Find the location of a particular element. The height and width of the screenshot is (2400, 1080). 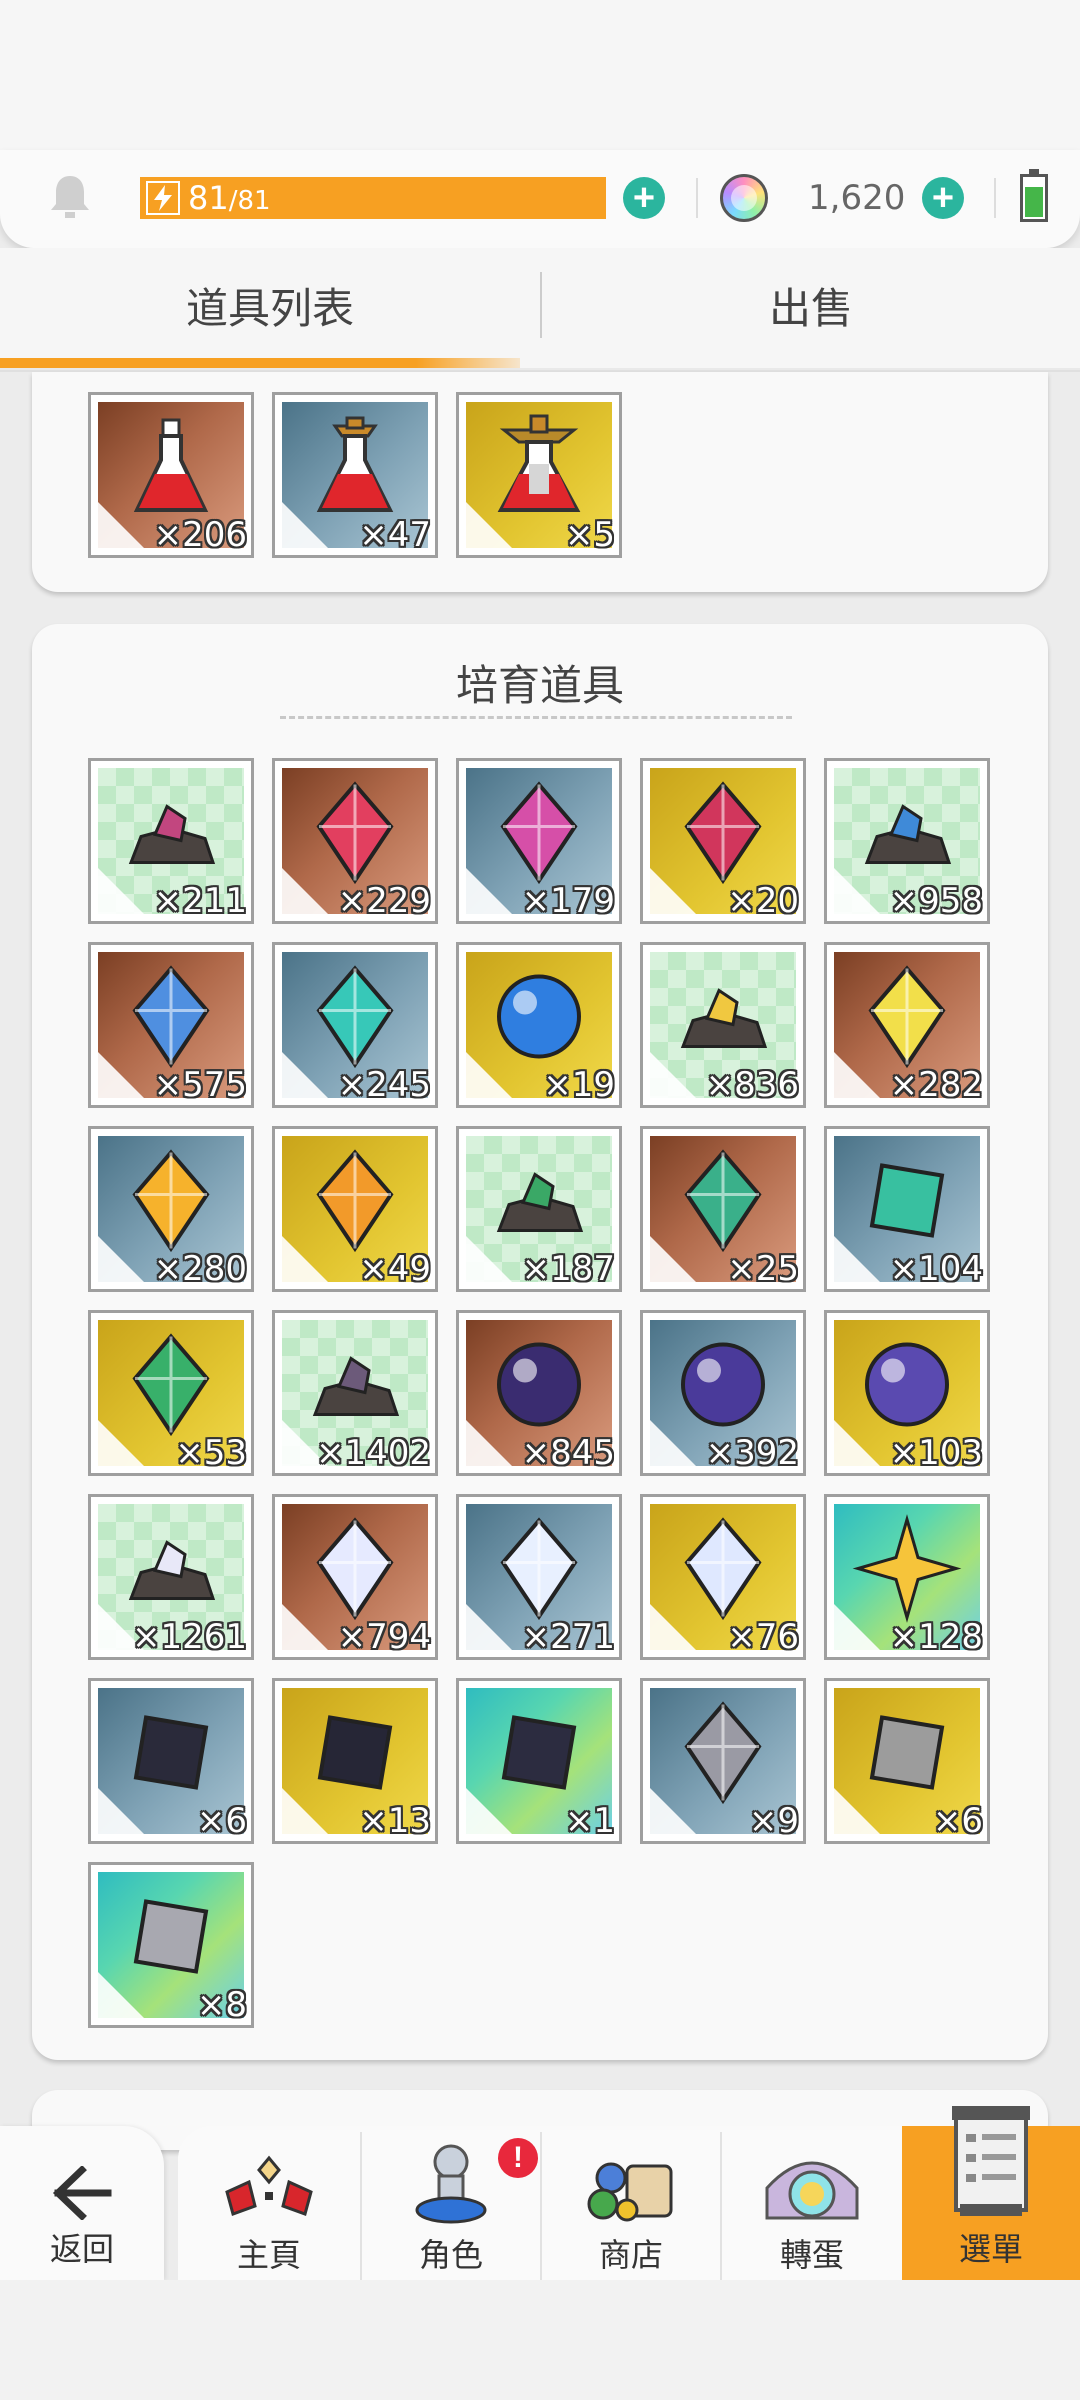

menu-label: 選單 is located at coordinates (990, 2249).